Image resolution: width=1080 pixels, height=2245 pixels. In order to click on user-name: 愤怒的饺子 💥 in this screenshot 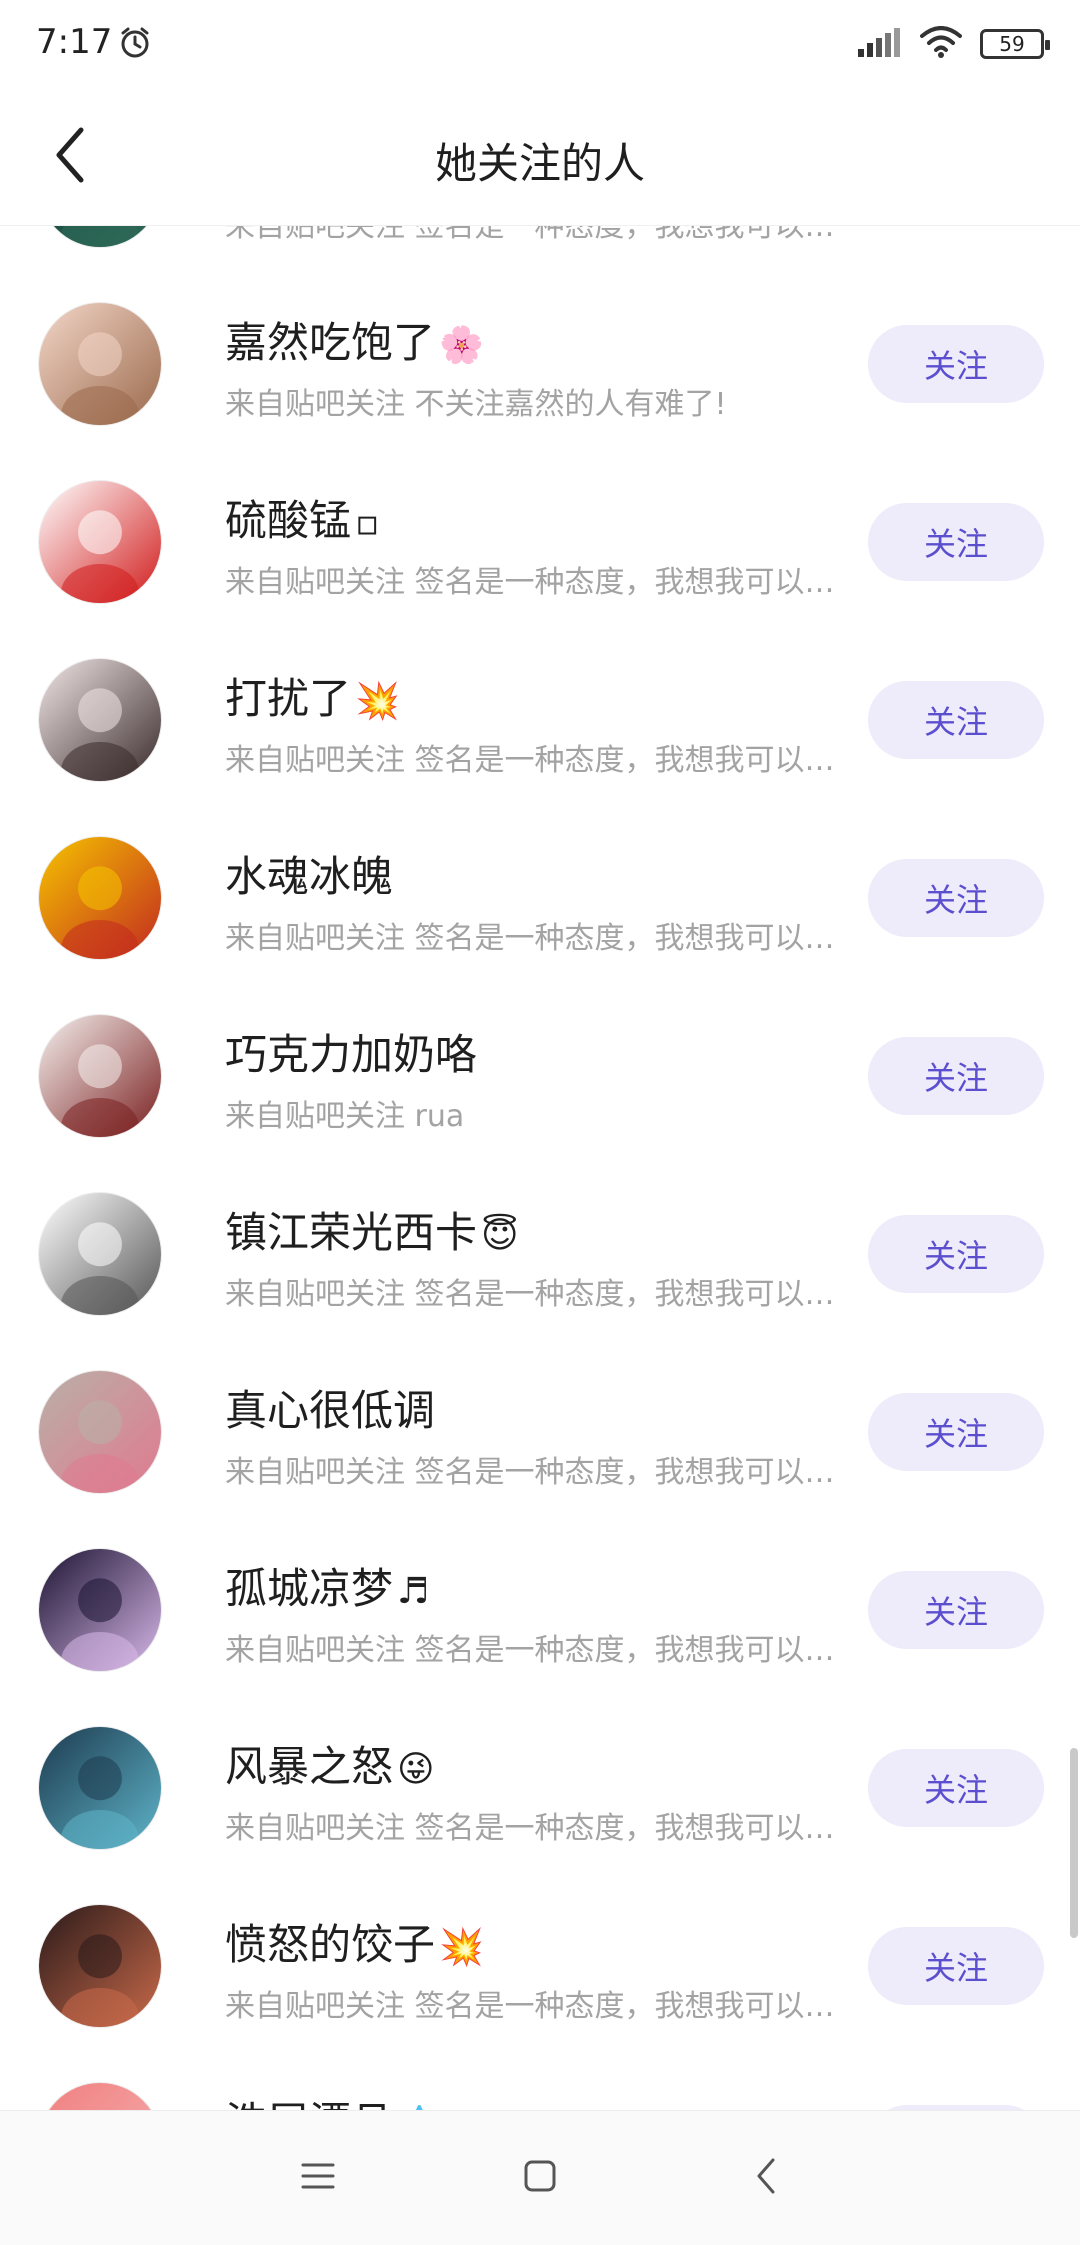, I will do `click(354, 1941)`.